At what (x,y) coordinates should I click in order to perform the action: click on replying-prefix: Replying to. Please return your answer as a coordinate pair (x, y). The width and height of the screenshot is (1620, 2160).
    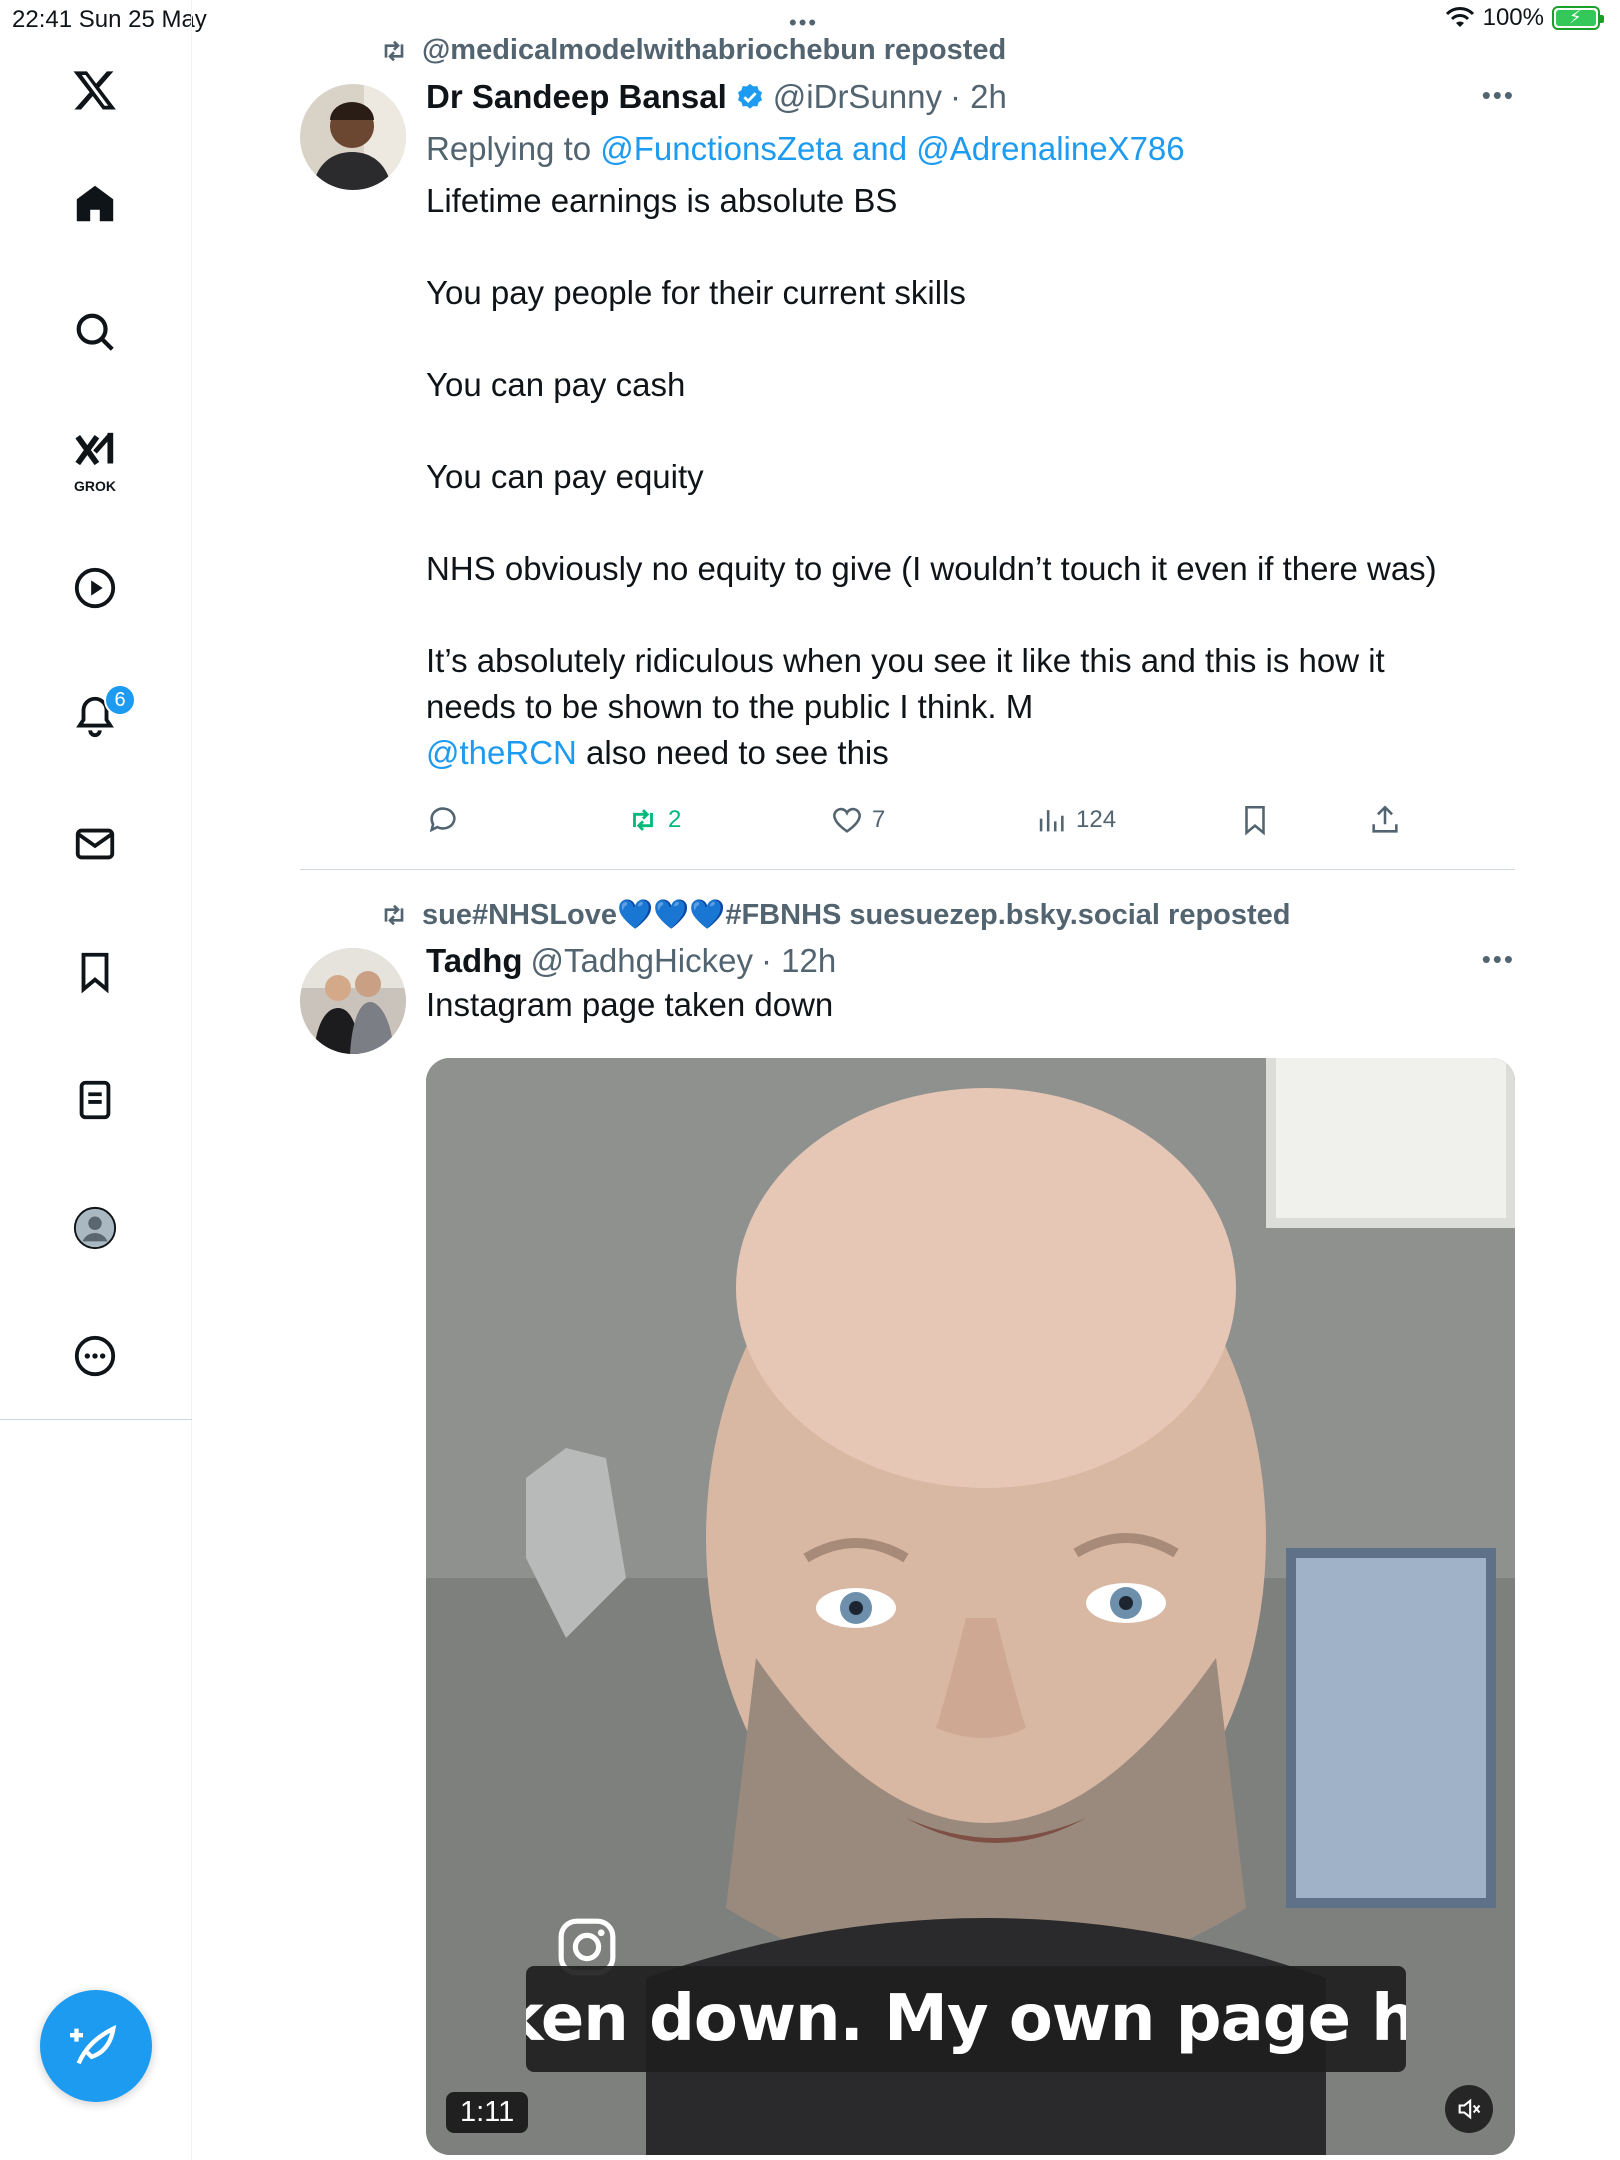
    Looking at the image, I should click on (513, 148).